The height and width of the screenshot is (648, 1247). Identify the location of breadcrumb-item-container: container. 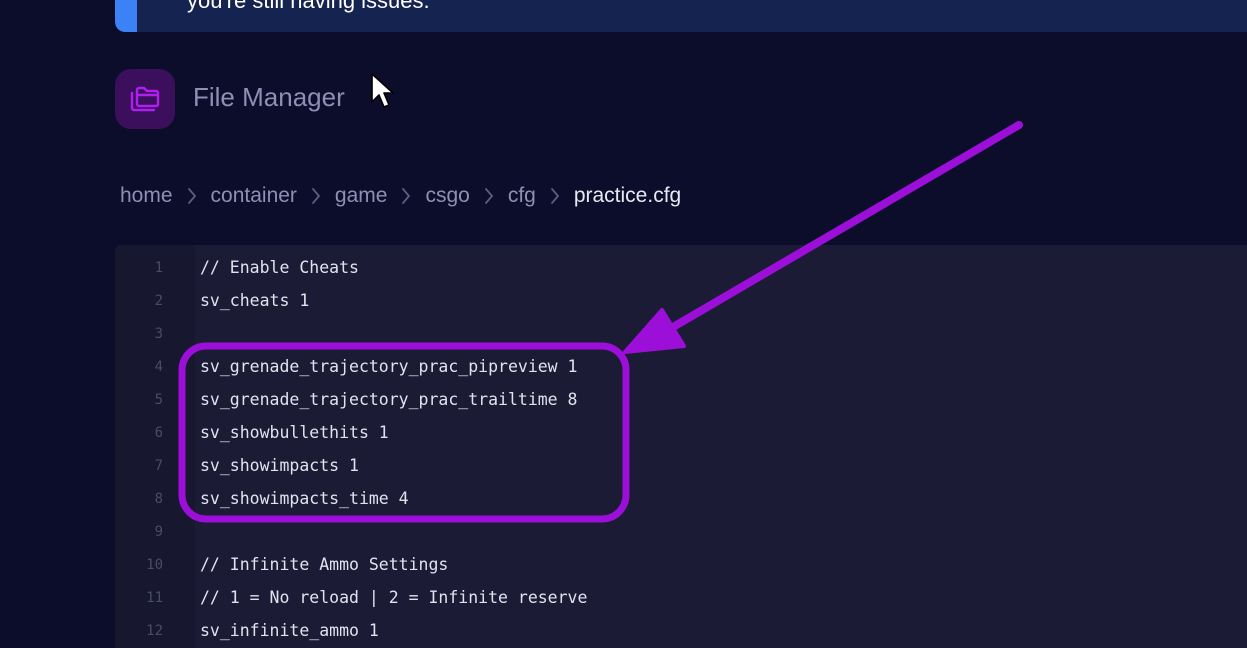
(254, 196).